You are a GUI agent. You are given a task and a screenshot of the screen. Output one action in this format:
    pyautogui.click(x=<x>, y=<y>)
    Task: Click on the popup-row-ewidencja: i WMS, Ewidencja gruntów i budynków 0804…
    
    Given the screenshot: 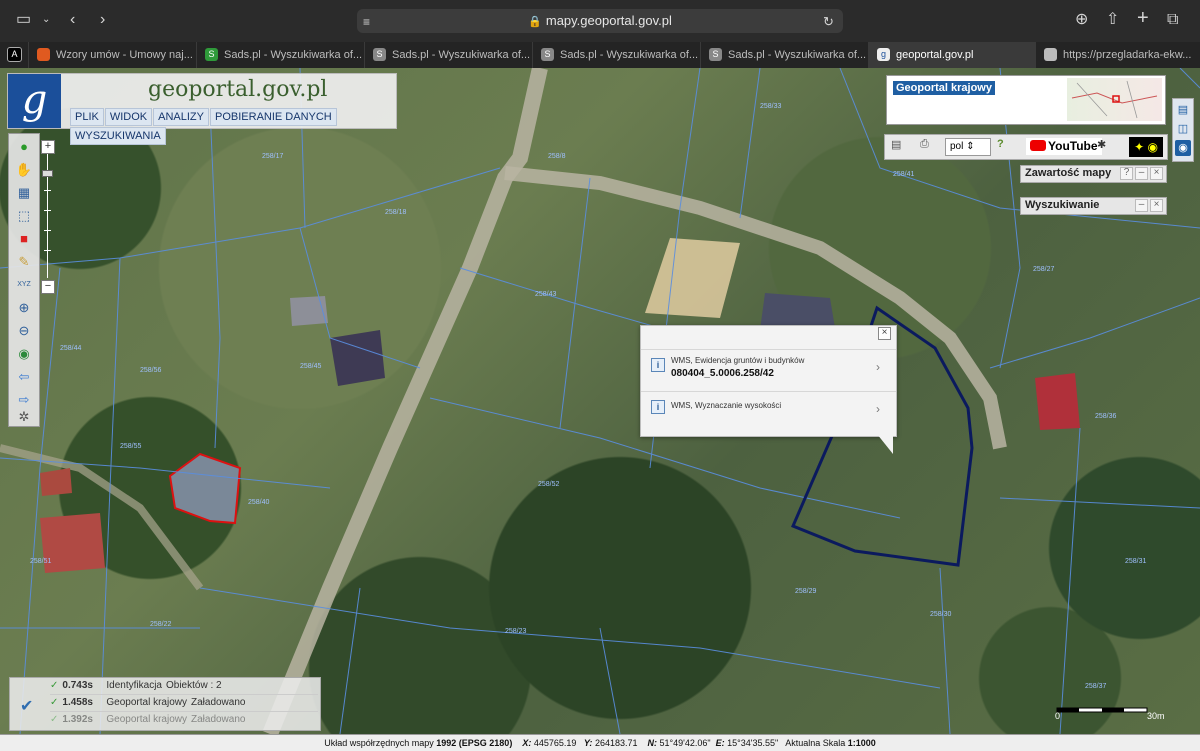 What is the action you would take?
    pyautogui.click(x=768, y=369)
    